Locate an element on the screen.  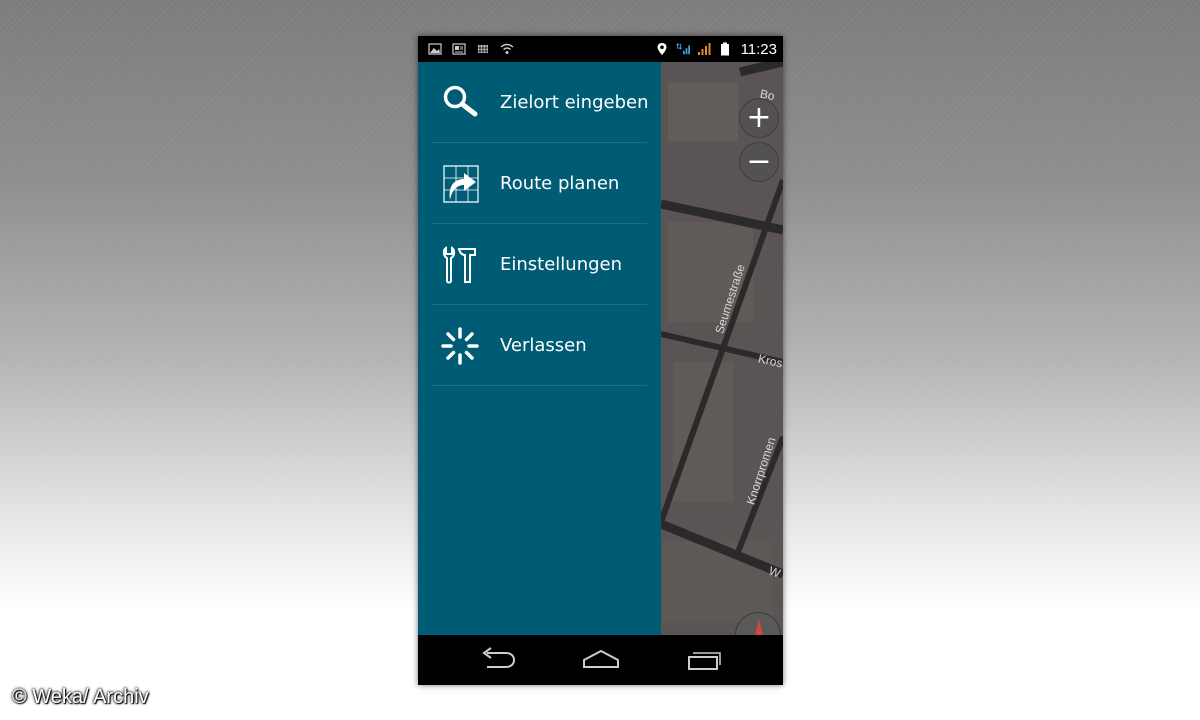
menu-item-route: Route planen is located at coordinates (539, 183).